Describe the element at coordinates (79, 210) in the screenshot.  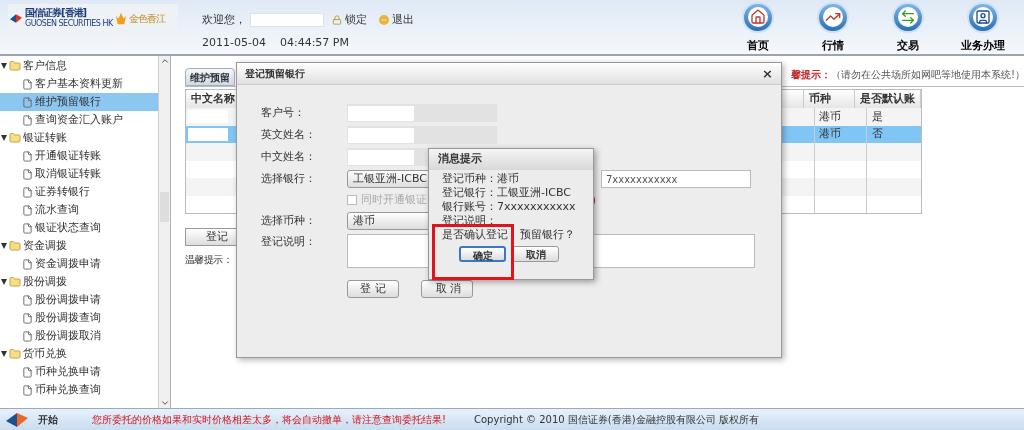
I see `tree-item: 流水查询` at that location.